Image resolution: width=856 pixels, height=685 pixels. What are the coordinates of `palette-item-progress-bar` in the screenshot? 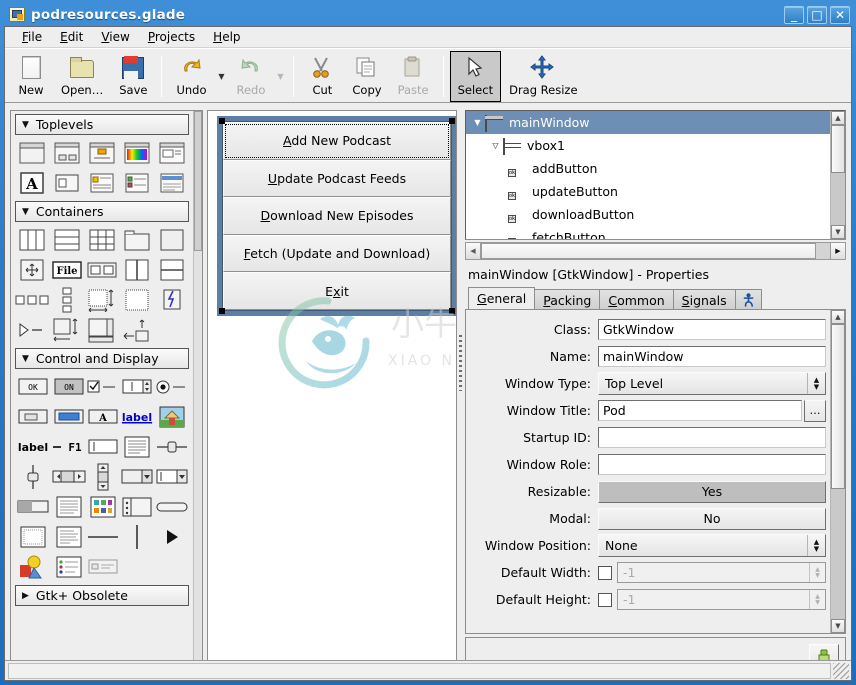 It's located at (33, 506).